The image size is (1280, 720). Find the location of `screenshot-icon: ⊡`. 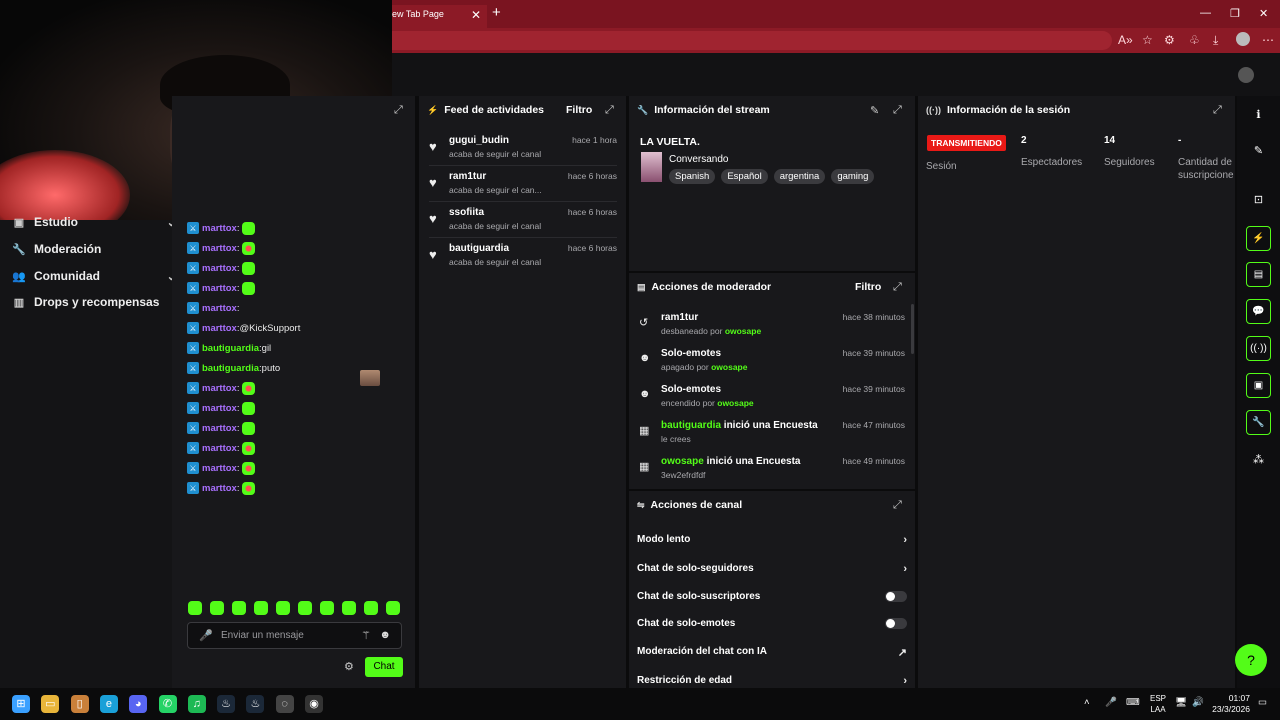

screenshot-icon: ⊡ is located at coordinates (1258, 200).